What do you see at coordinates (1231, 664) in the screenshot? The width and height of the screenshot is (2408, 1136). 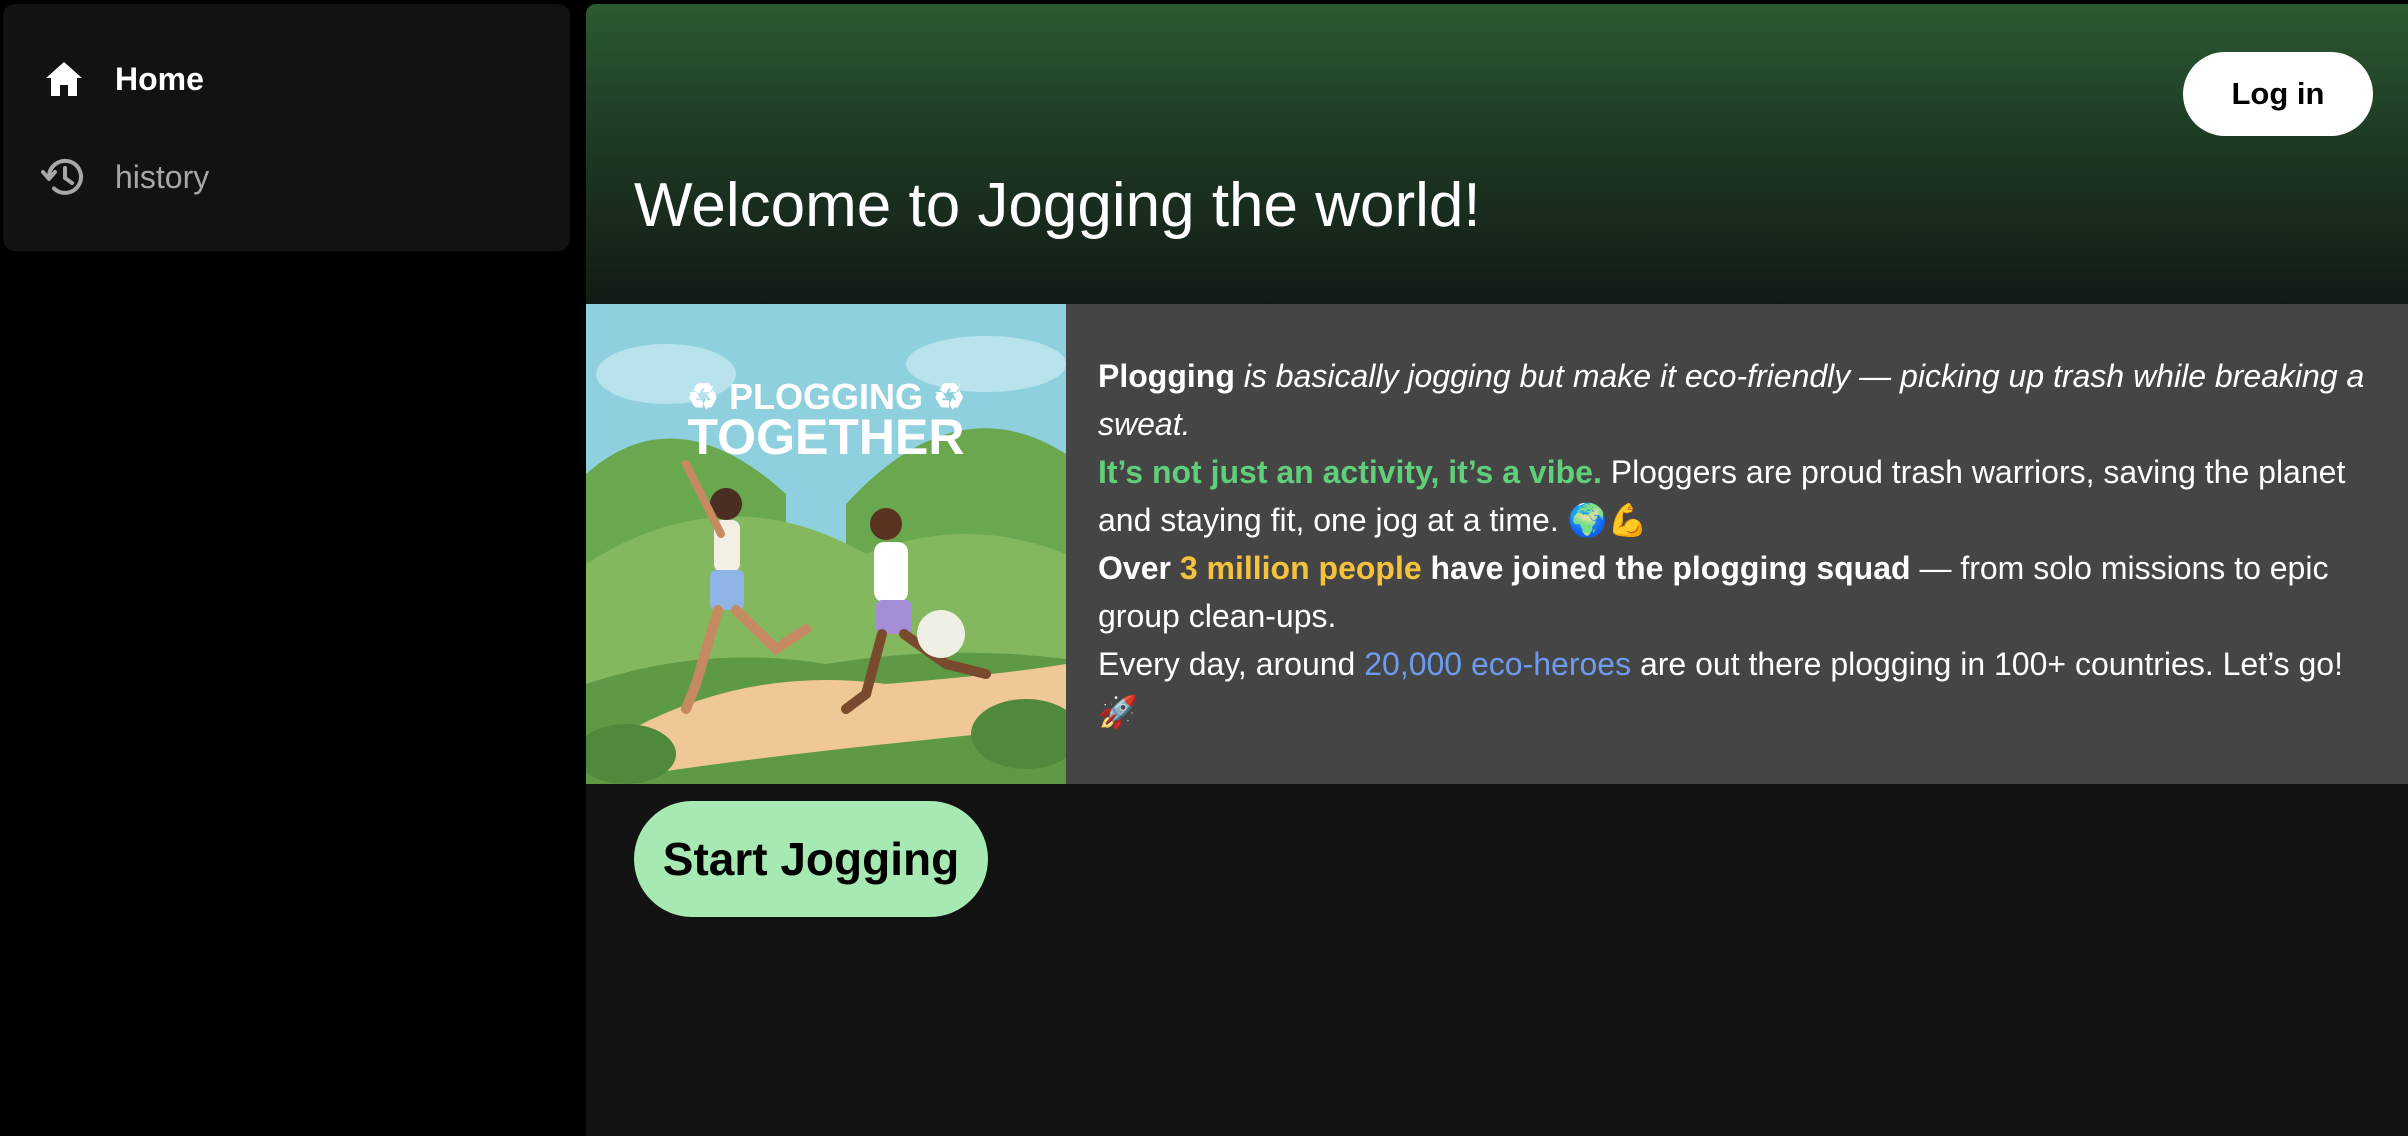 I see `daily-text: Every day, around` at bounding box center [1231, 664].